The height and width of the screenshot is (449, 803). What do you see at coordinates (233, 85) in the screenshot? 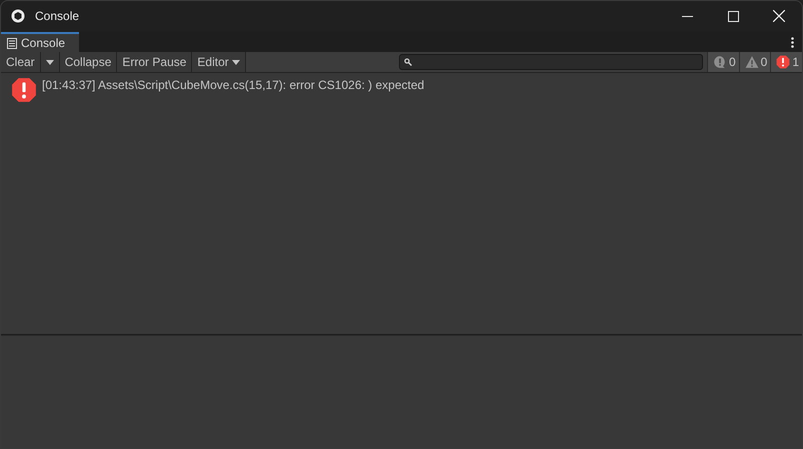
I see `log-message: [01:43:37] Assets\Script\CubeMove.cs(15,17): error CS1026: ) expected` at bounding box center [233, 85].